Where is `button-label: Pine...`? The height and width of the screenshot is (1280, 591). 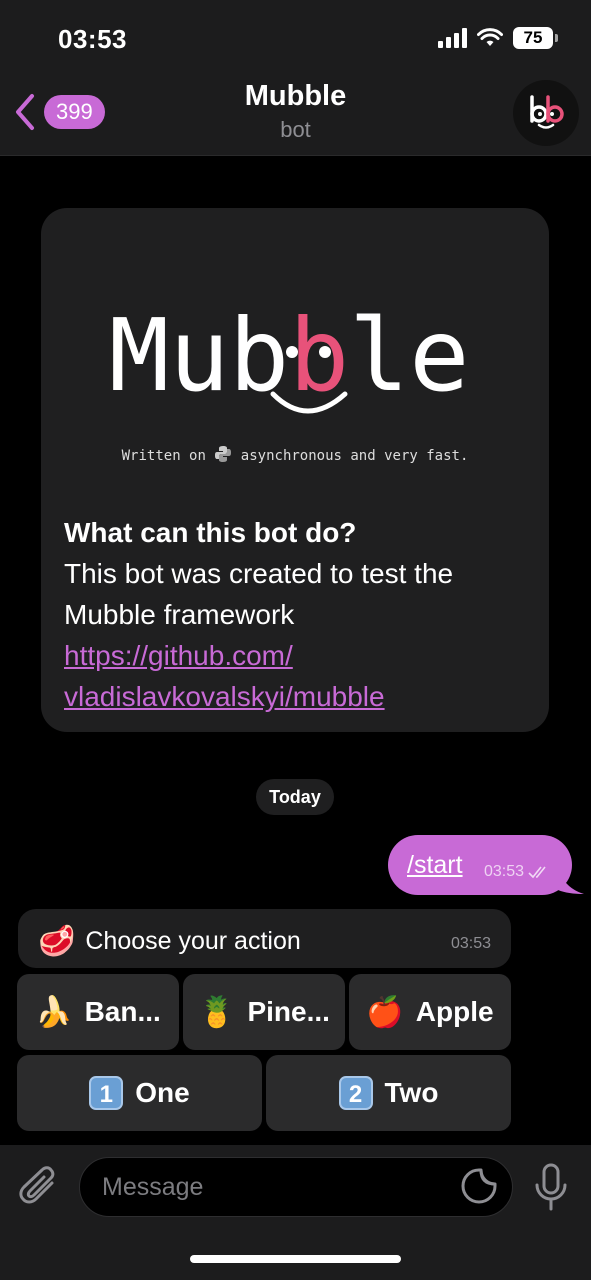
button-label: Pine... is located at coordinates (288, 1011).